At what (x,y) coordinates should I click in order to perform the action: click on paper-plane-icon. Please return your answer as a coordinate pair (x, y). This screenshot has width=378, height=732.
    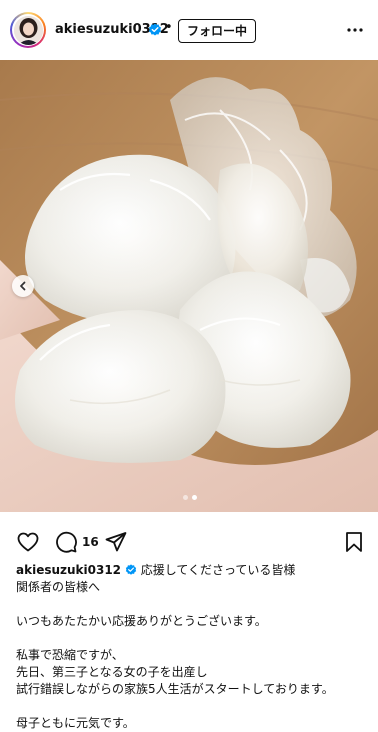
    Looking at the image, I should click on (116, 542).